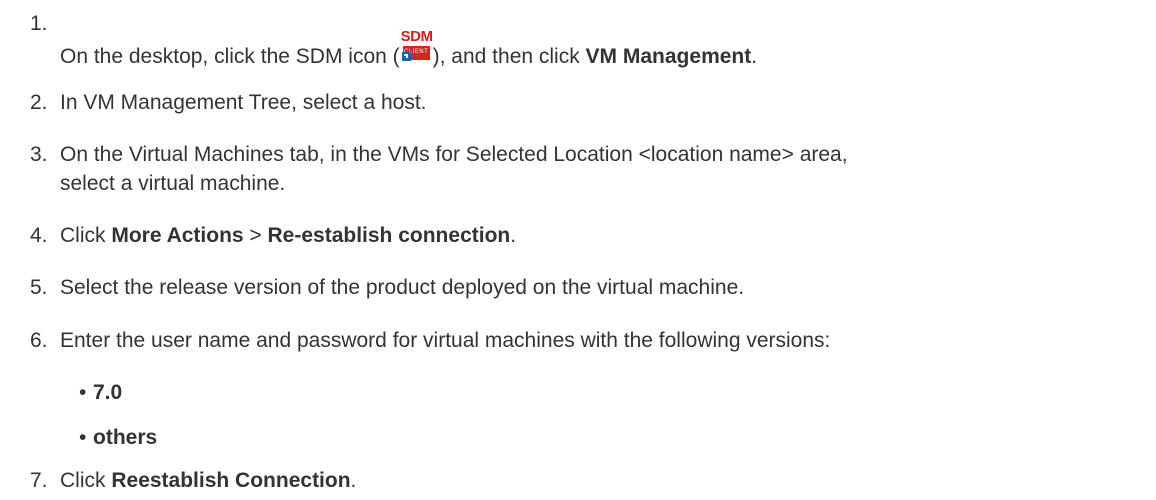 Image resolution: width=1156 pixels, height=500 pixels. I want to click on step-text: In VM Management Tree, select a host., so click(243, 102).